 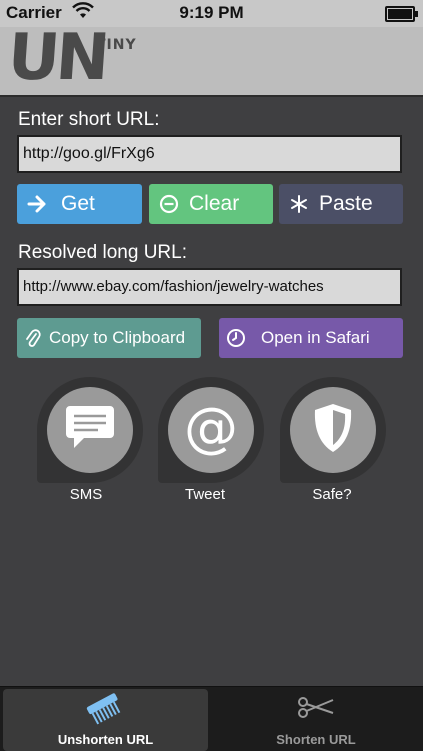 I want to click on comb-icon, so click(x=105, y=711).